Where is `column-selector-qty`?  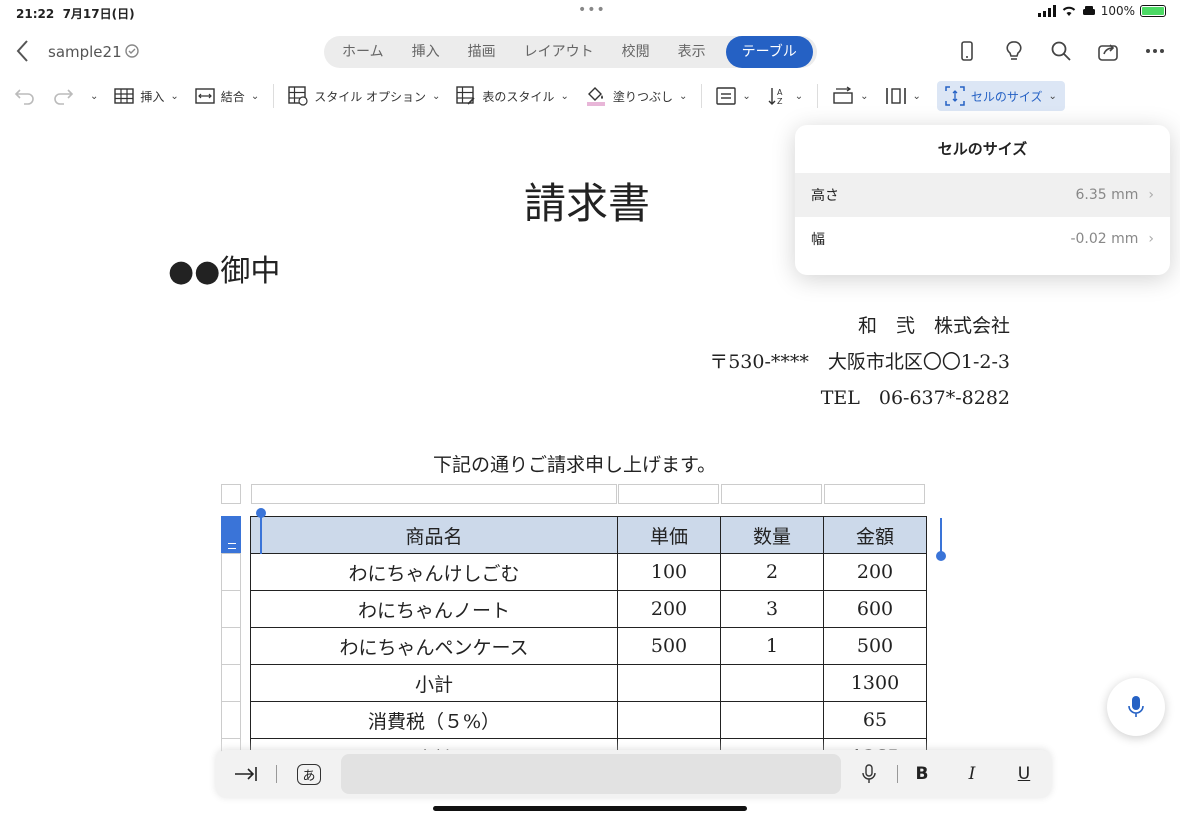 column-selector-qty is located at coordinates (771, 494).